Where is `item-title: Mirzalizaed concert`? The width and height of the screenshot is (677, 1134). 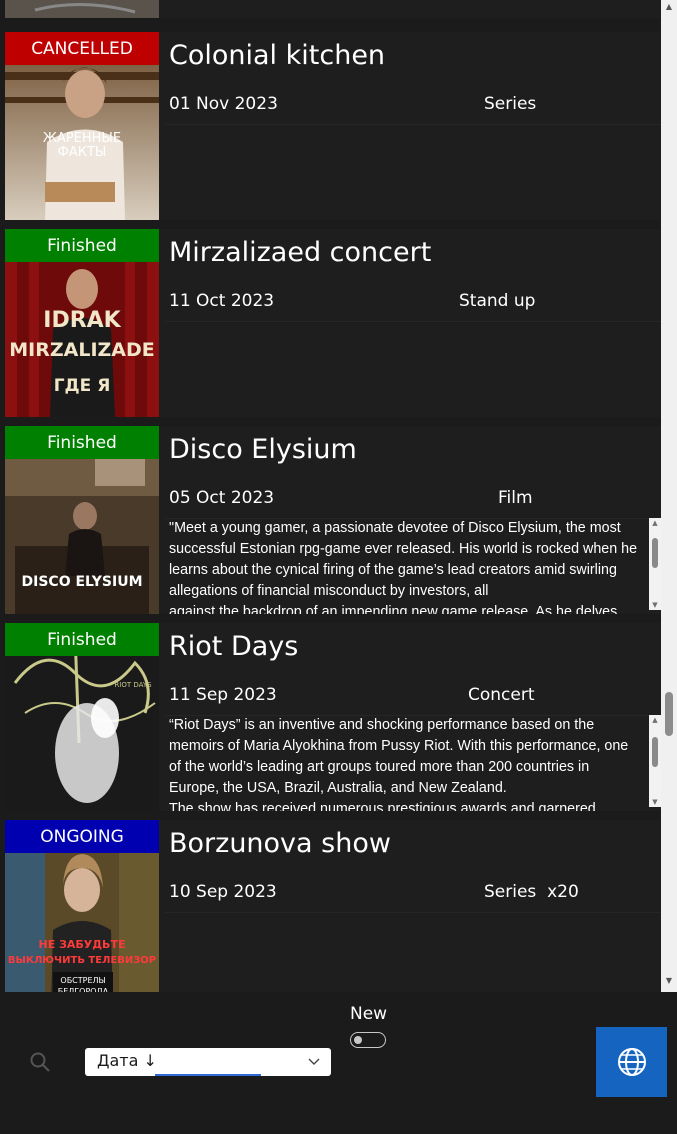 item-title: Mirzalizaed concert is located at coordinates (300, 252).